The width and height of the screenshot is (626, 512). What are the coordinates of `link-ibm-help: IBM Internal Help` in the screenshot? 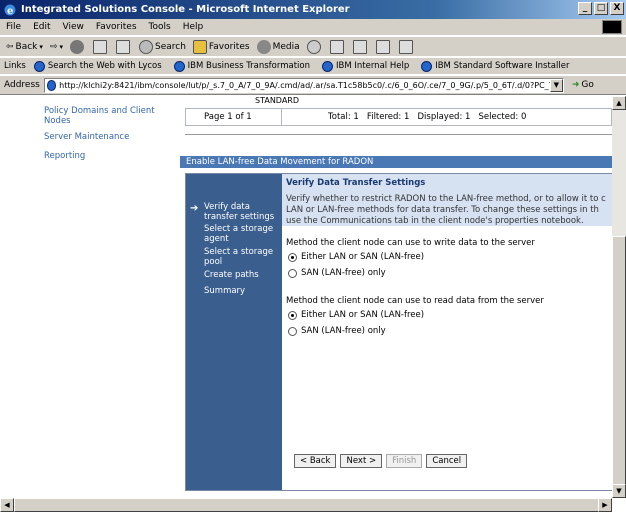 It's located at (366, 66).